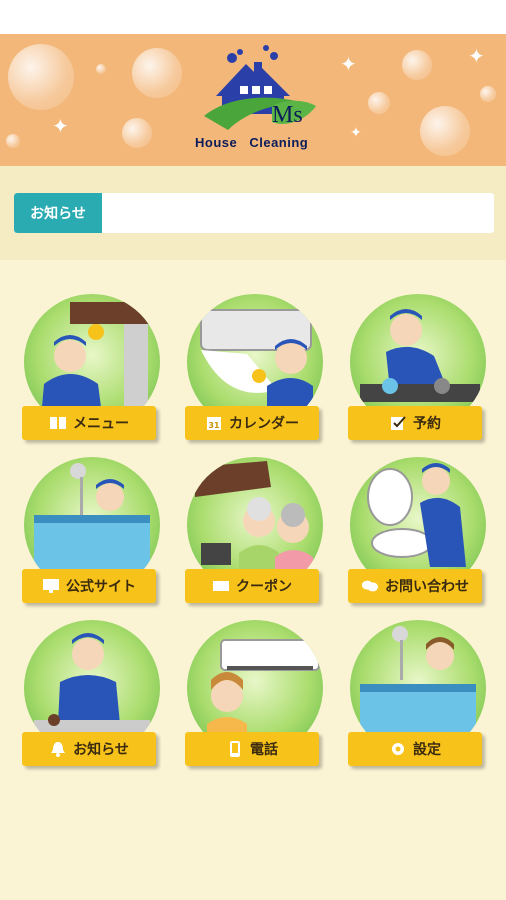 Image resolution: width=506 pixels, height=900 pixels. Describe the element at coordinates (255, 532) in the screenshot. I see `menu-tile-coupon: クーポン` at that location.